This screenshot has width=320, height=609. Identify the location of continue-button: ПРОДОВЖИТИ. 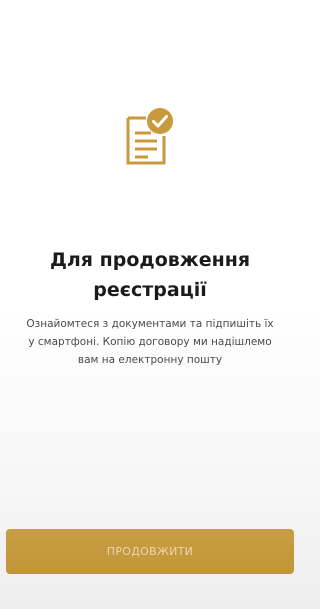
(150, 551).